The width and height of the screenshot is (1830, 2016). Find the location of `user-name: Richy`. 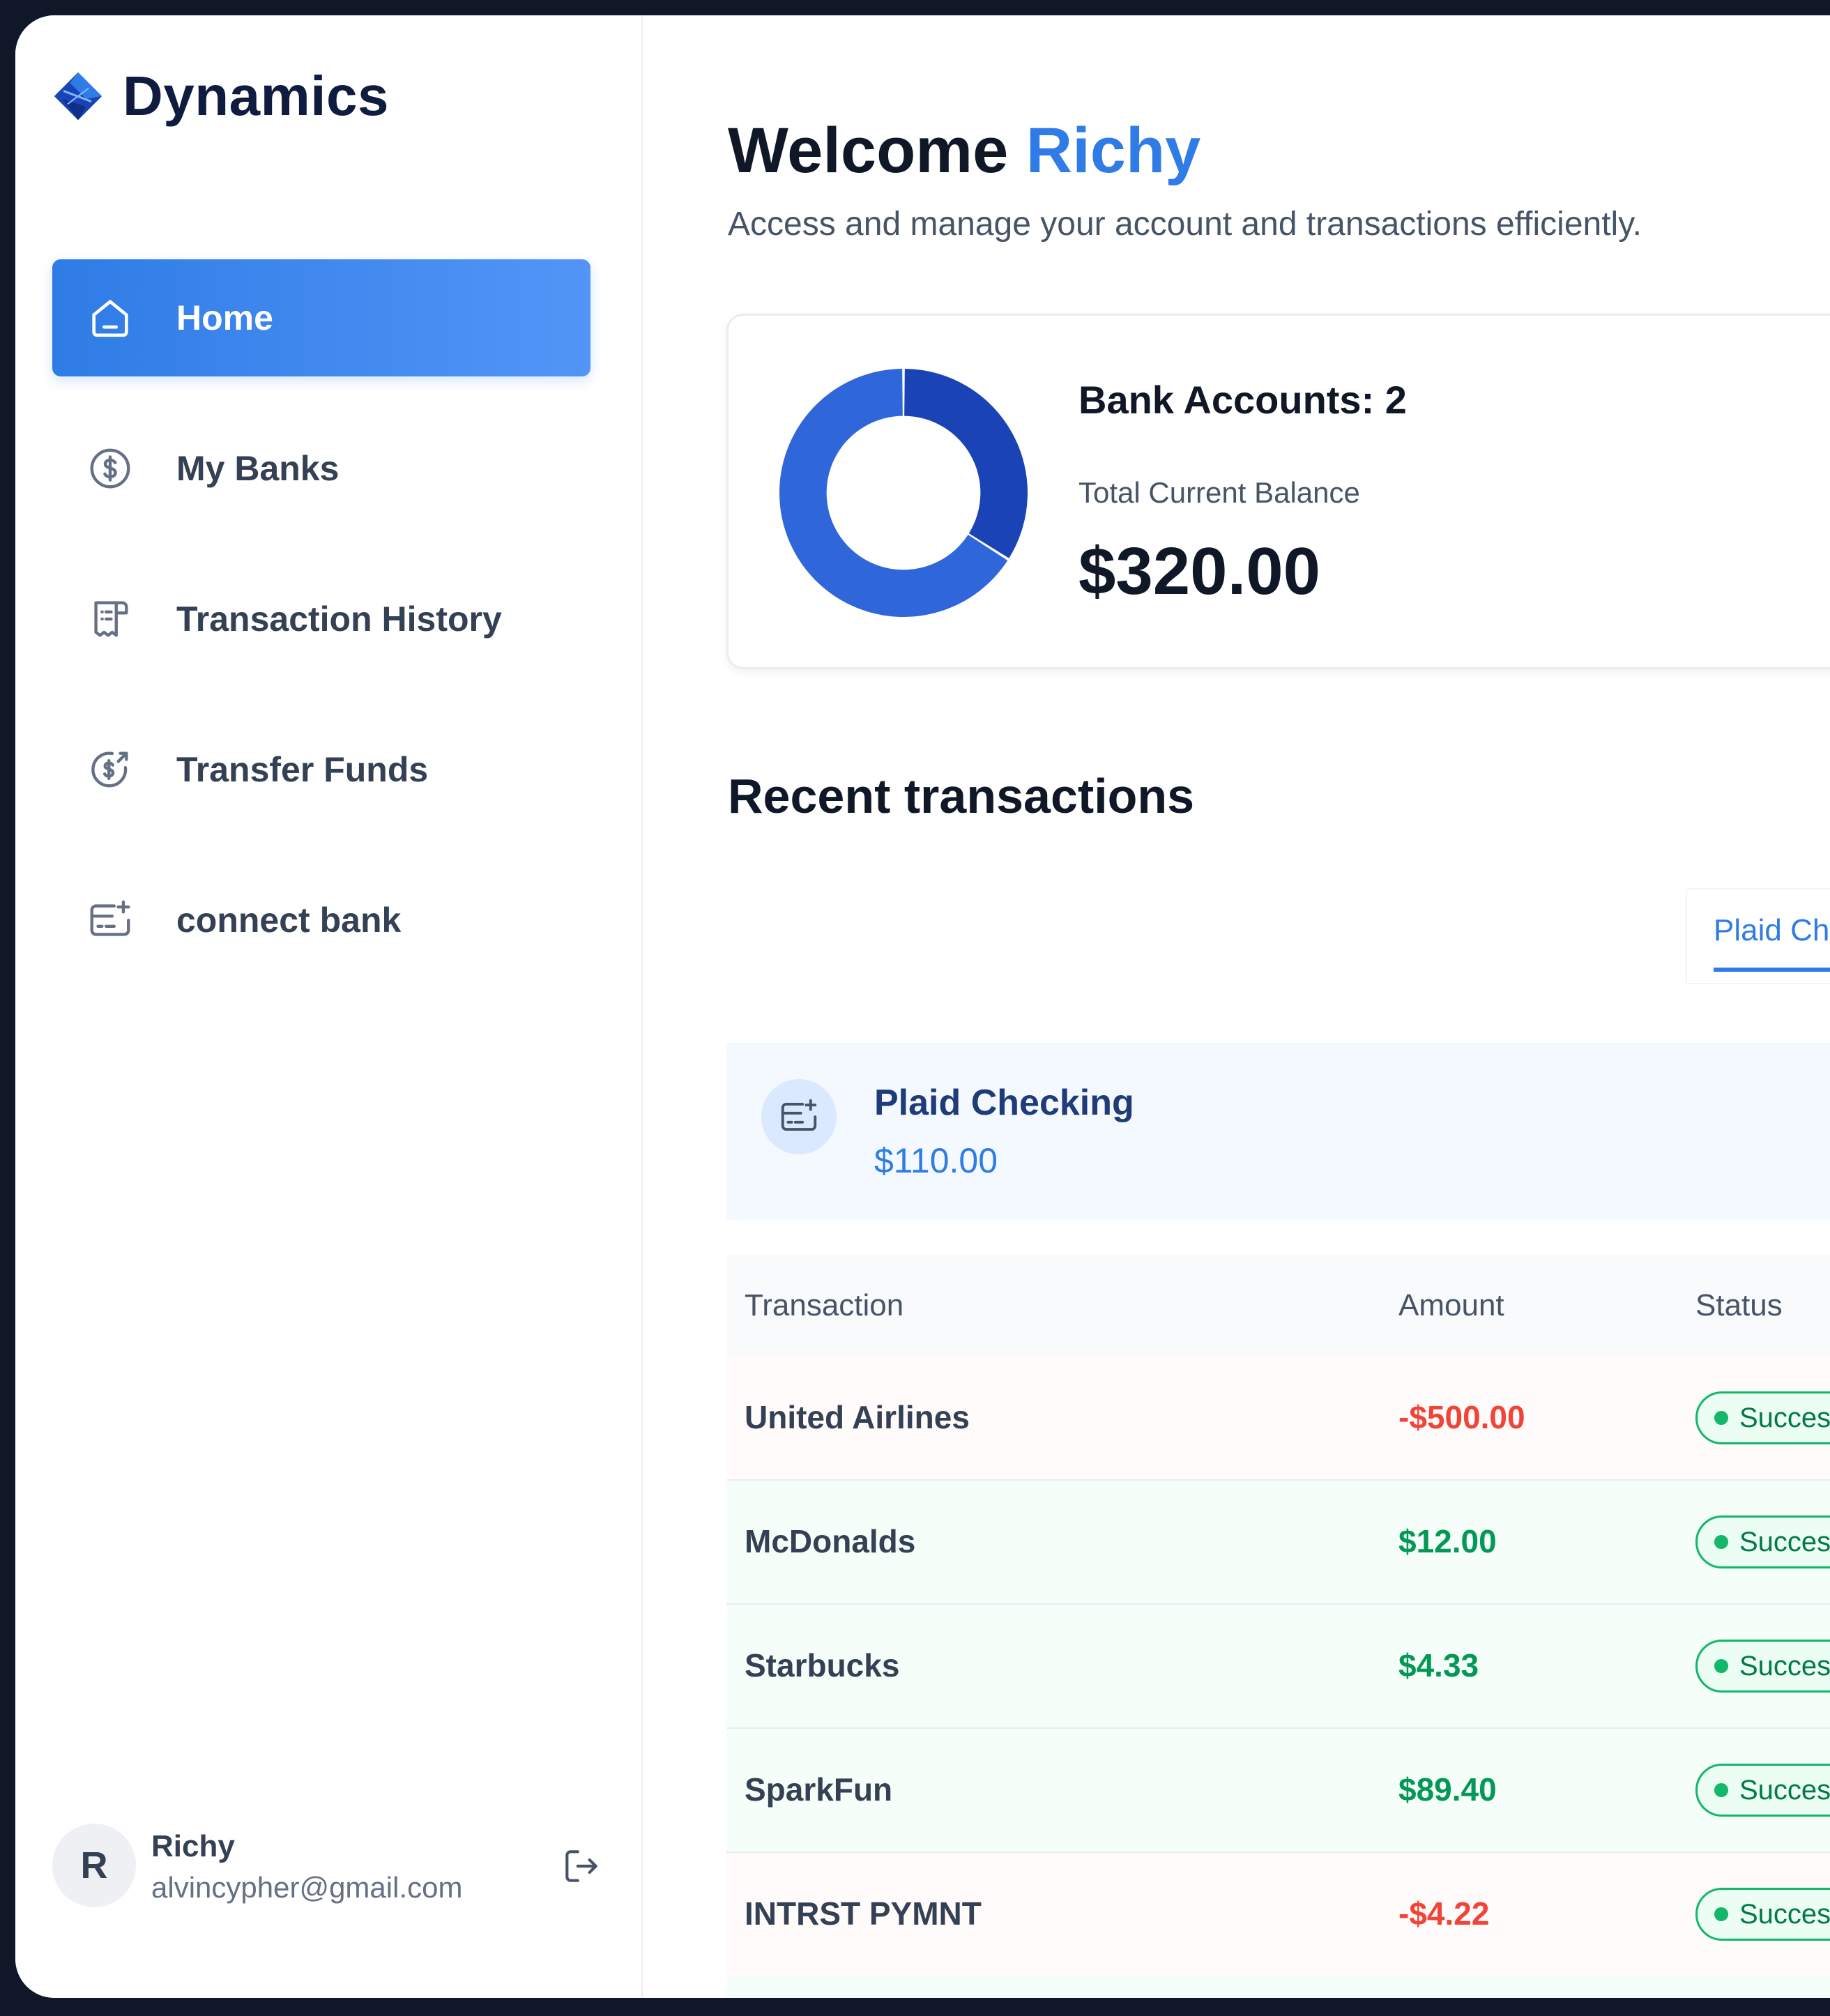

user-name: Richy is located at coordinates (193, 1846).